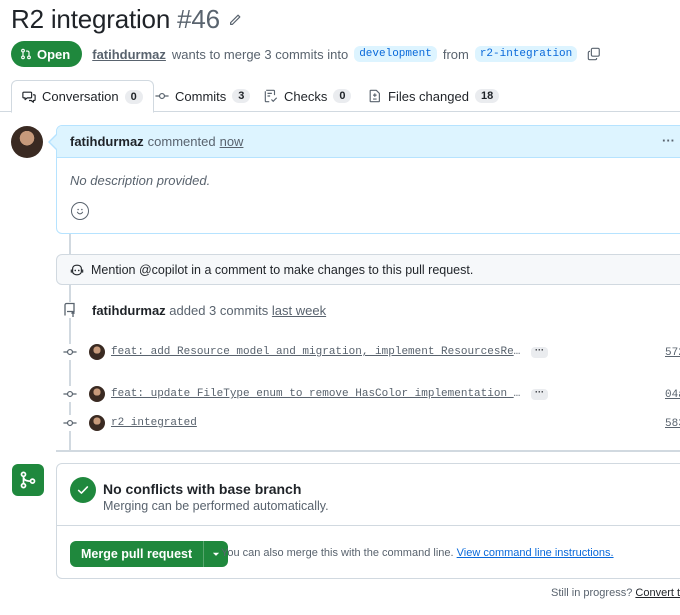  I want to click on tab-label: Commits, so click(201, 96).